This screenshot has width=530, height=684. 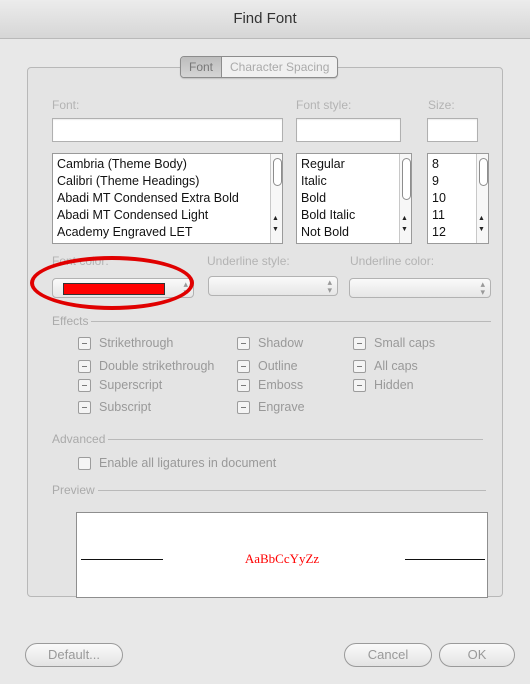 What do you see at coordinates (84, 463) in the screenshot?
I see `checkbox-icon` at bounding box center [84, 463].